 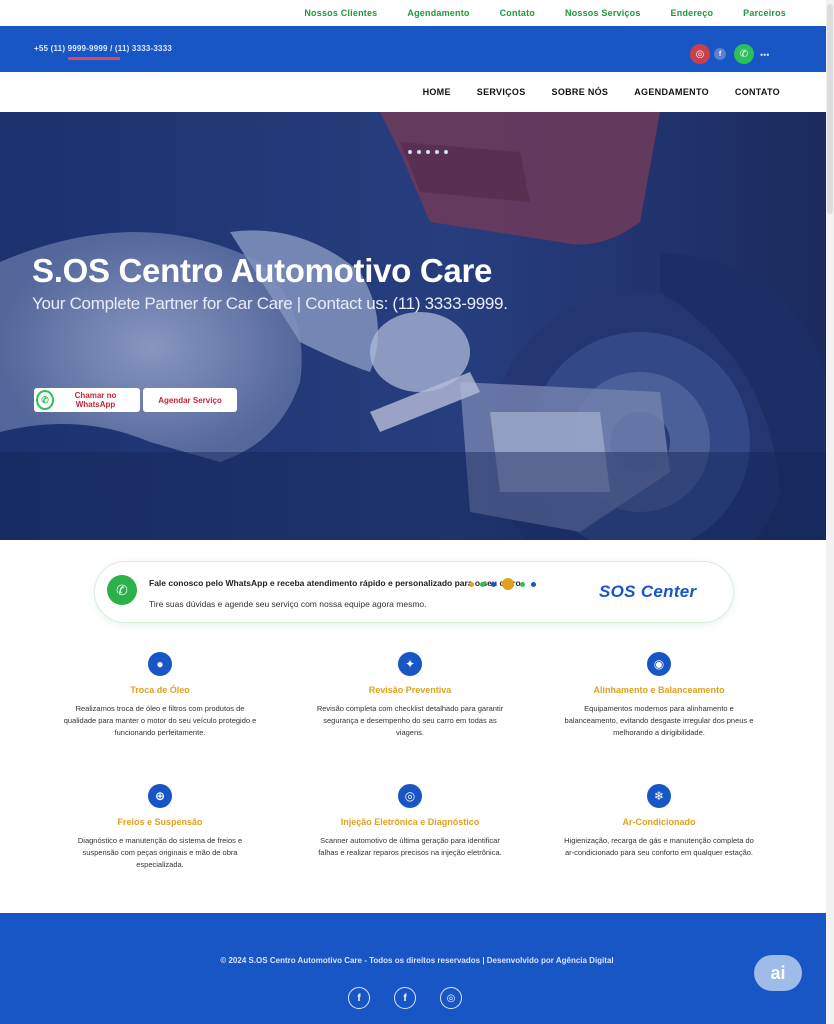 What do you see at coordinates (764, 55) in the screenshot?
I see `more-icon: •••` at bounding box center [764, 55].